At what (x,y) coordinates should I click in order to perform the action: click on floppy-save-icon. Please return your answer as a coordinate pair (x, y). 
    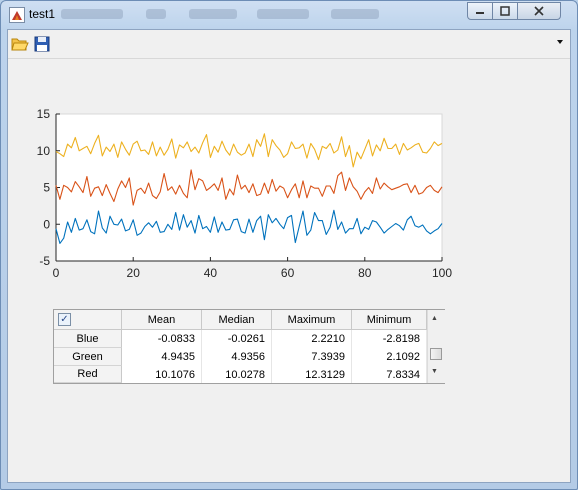
    Looking at the image, I should click on (42, 44).